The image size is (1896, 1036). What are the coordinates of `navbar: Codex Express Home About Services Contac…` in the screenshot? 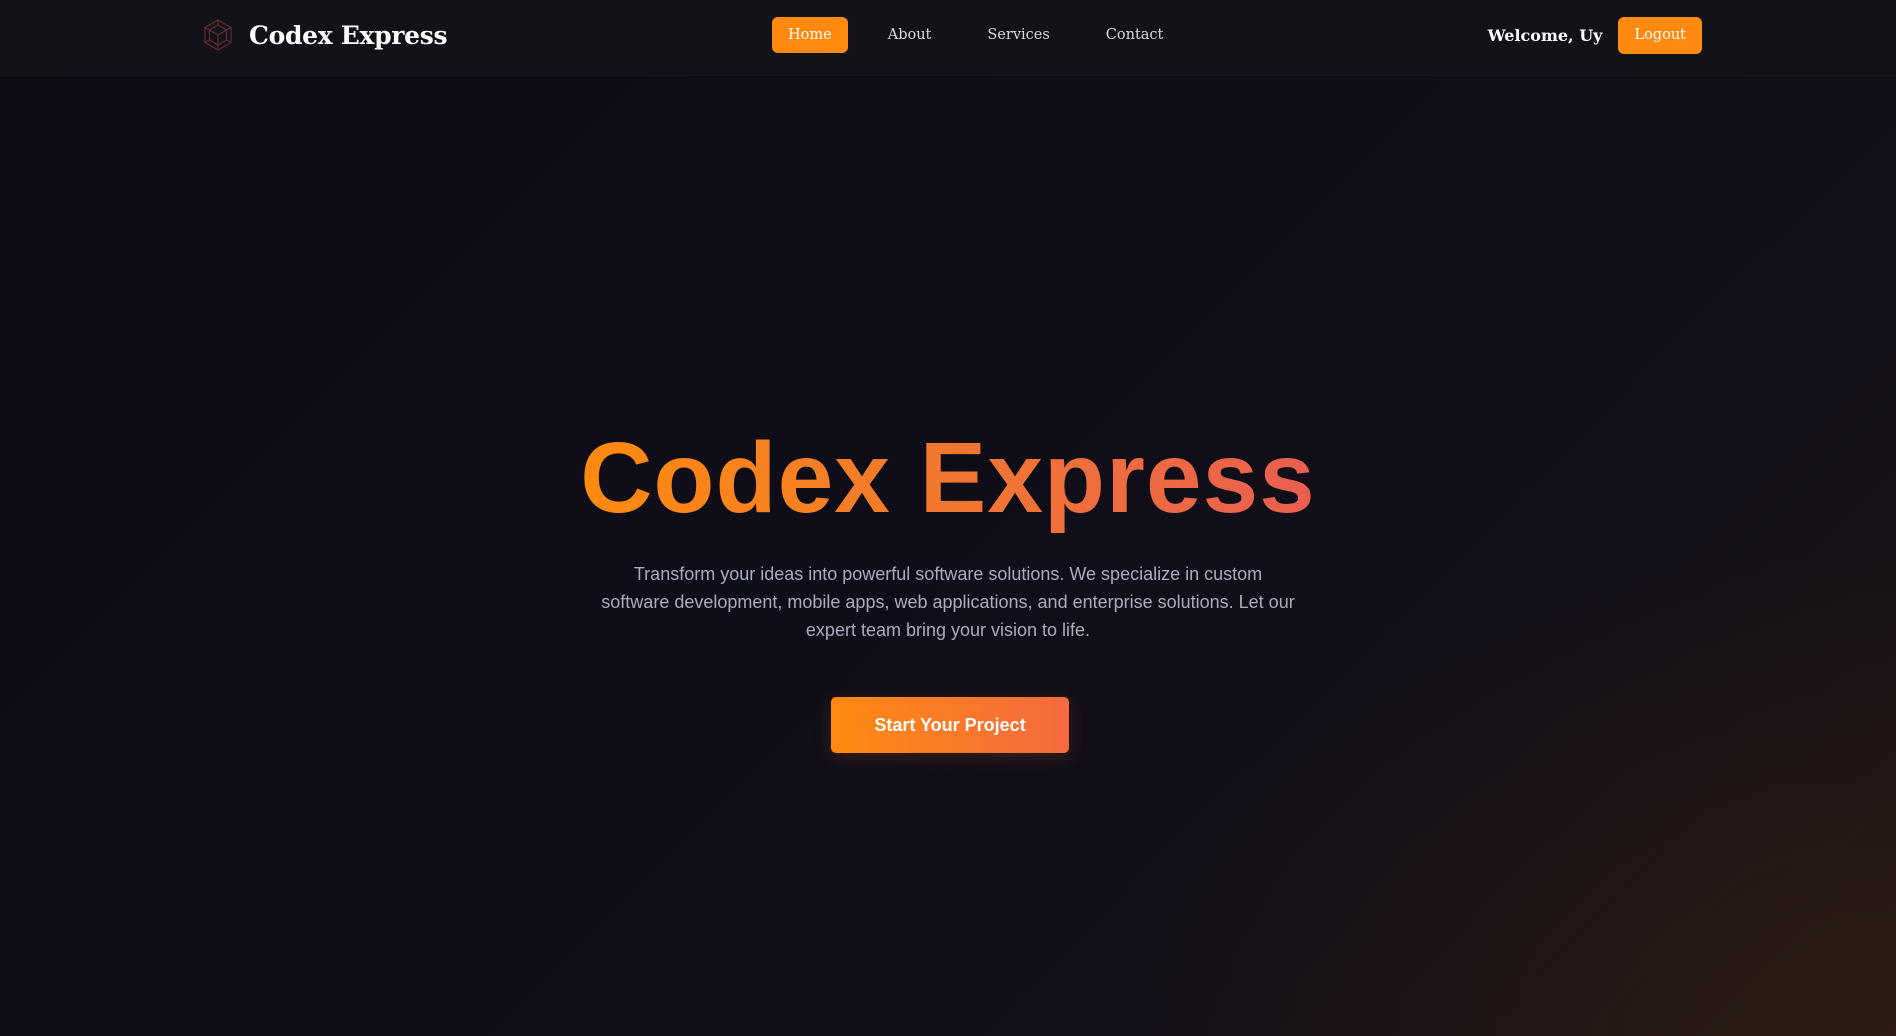 It's located at (948, 38).